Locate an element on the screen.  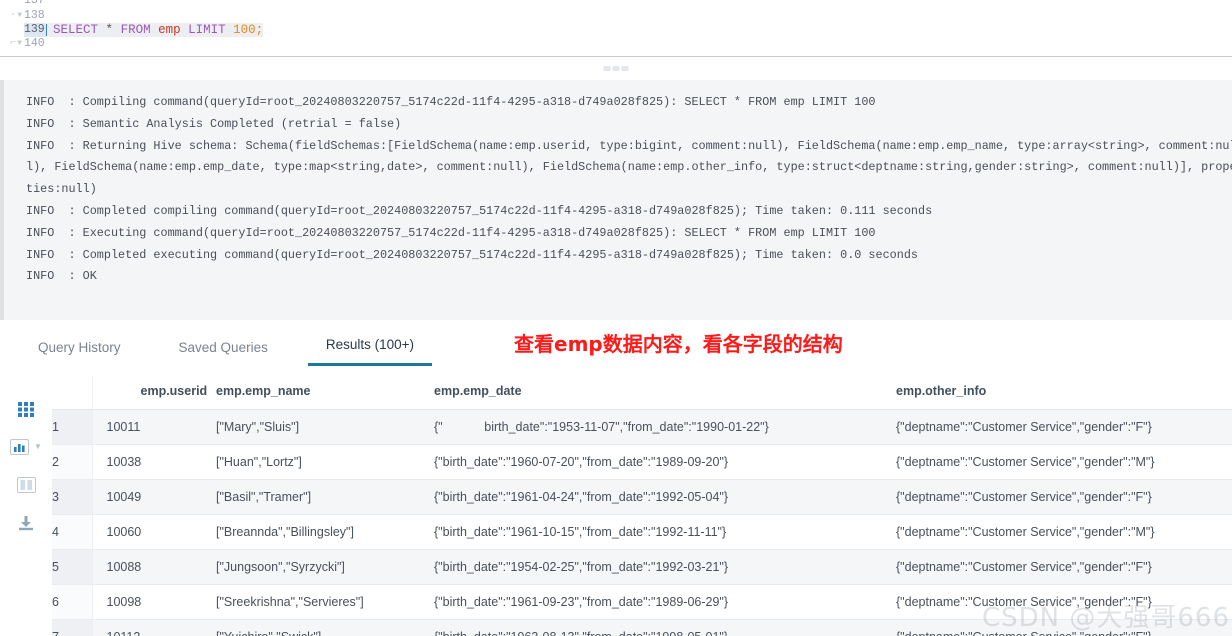
cell-userid: 10088 is located at coordinates (154, 567).